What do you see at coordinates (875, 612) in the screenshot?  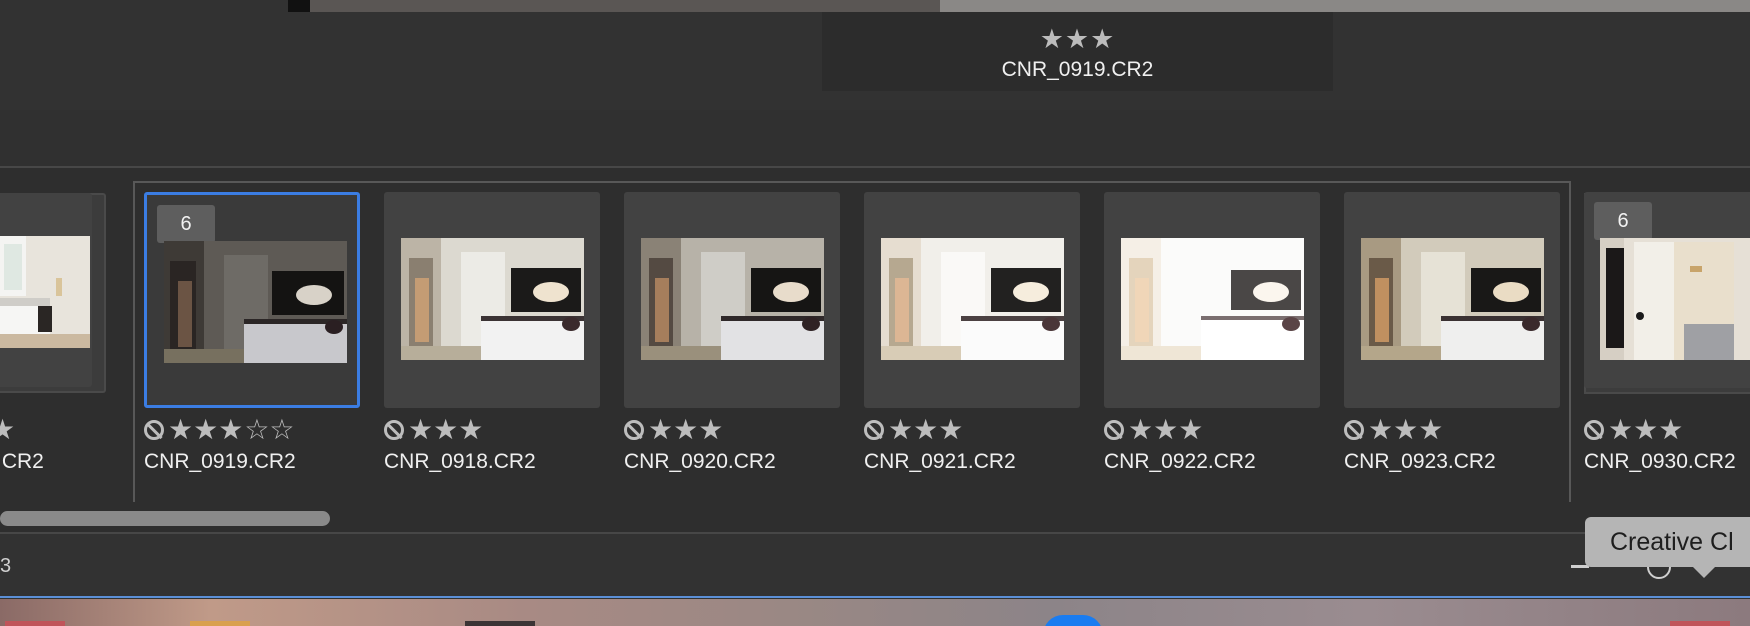 I see `macos-dock` at bounding box center [875, 612].